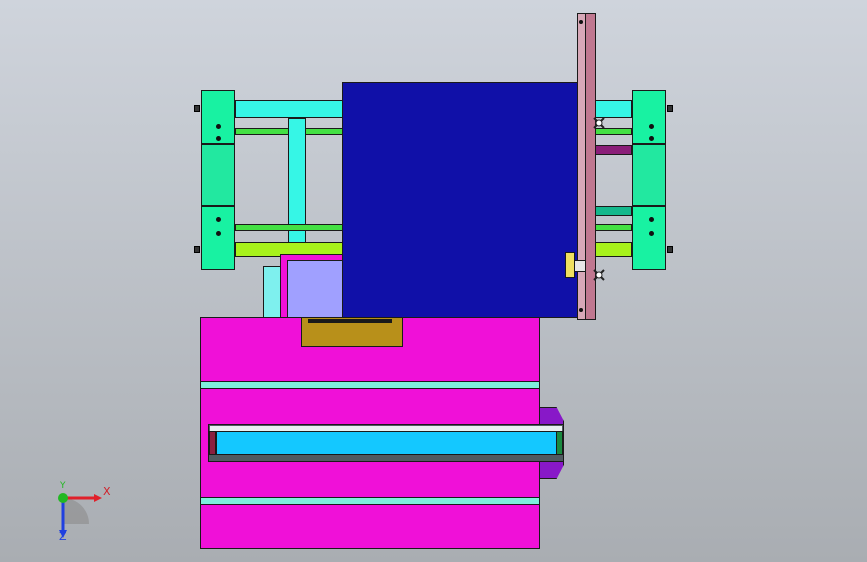 Image resolution: width=867 pixels, height=562 pixels. I want to click on slot-end-right, so click(559, 443).